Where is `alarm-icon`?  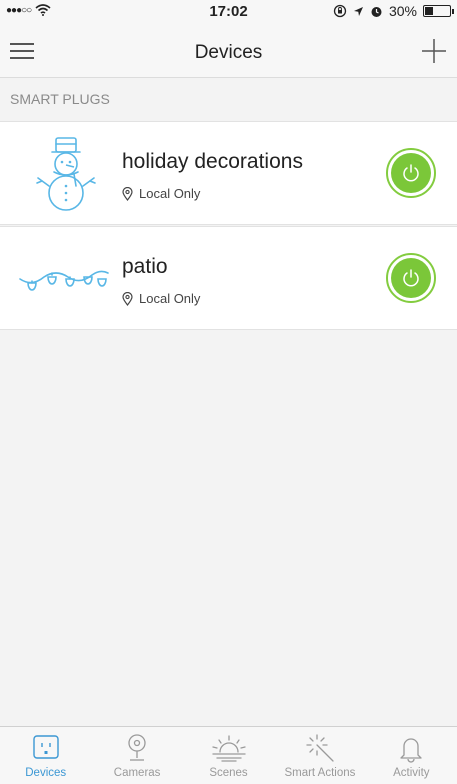 alarm-icon is located at coordinates (376, 11).